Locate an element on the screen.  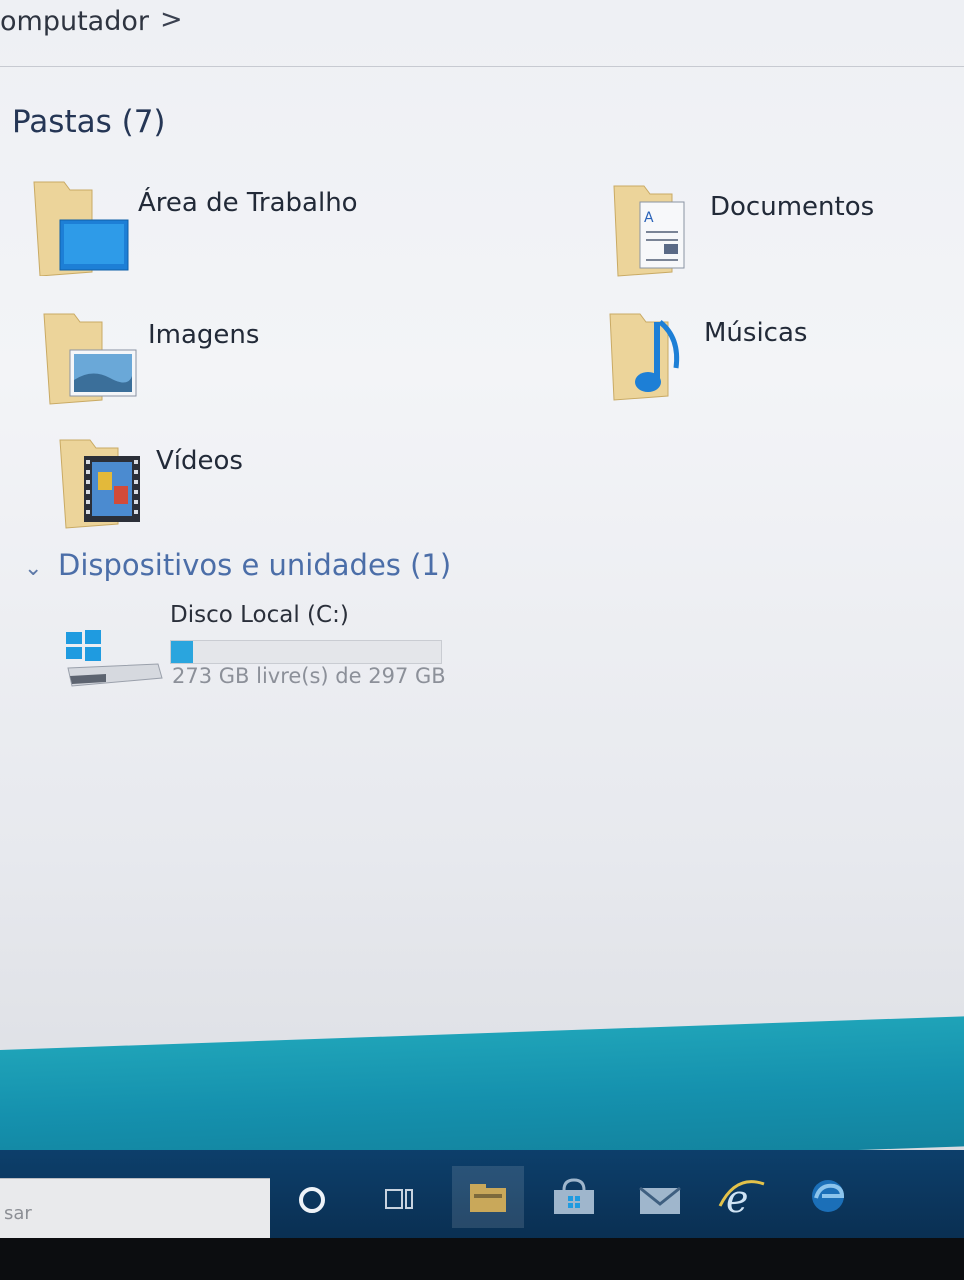
folders-group-header: Pastas (7) is located at coordinates (89, 122).